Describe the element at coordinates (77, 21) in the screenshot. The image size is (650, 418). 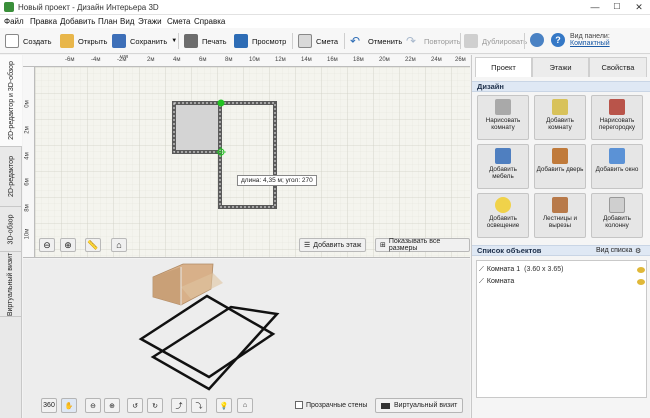
I see `menu-add: Добавить` at that location.